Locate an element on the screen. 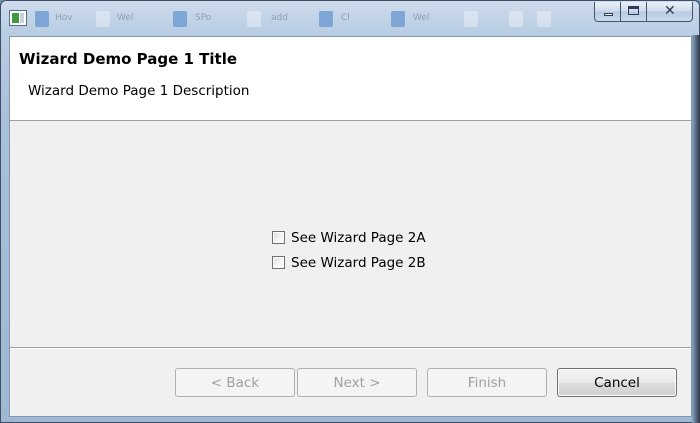 The height and width of the screenshot is (423, 700). option-page-2a: See Wizard Page 2A is located at coordinates (349, 237).